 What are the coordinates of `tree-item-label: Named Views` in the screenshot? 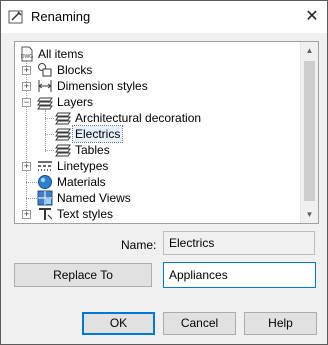 It's located at (94, 198).